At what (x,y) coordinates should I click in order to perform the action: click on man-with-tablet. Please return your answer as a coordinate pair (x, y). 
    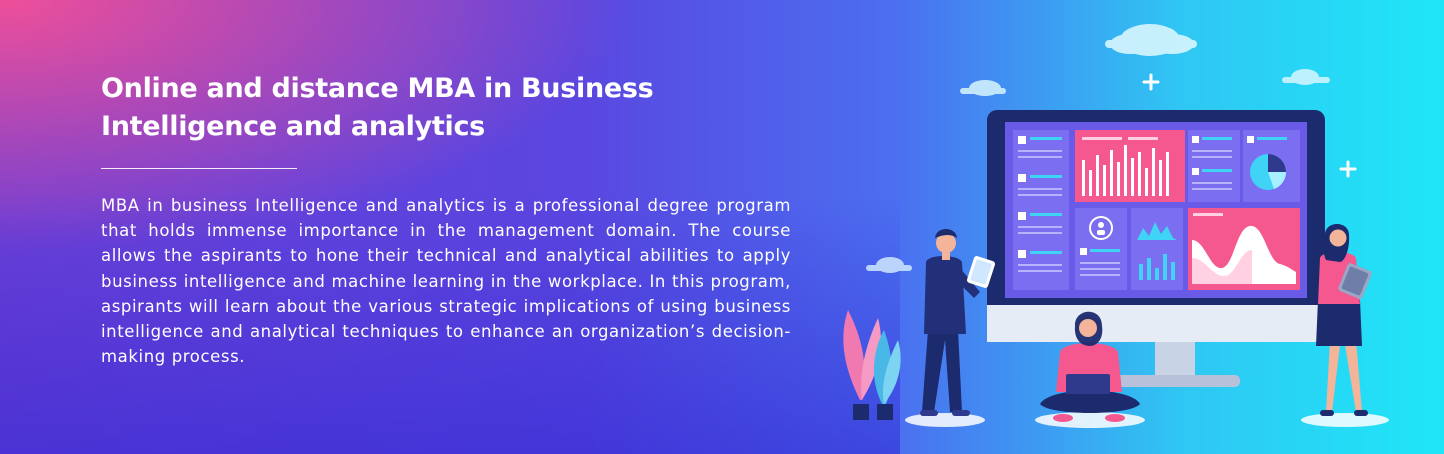
    Looking at the image, I should click on (950, 328).